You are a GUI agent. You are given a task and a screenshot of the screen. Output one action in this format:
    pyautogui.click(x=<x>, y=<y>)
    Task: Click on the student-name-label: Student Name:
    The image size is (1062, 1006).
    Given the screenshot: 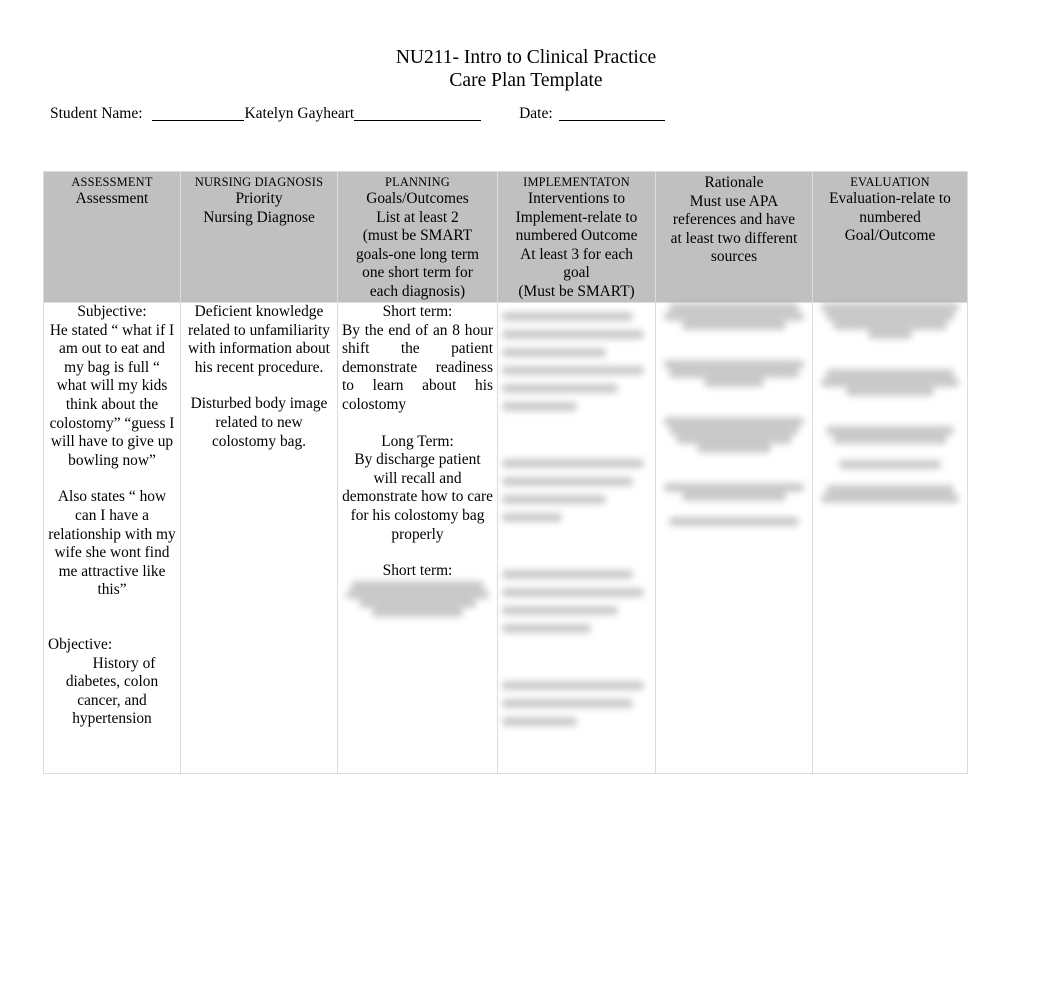 What is the action you would take?
    pyautogui.click(x=96, y=113)
    